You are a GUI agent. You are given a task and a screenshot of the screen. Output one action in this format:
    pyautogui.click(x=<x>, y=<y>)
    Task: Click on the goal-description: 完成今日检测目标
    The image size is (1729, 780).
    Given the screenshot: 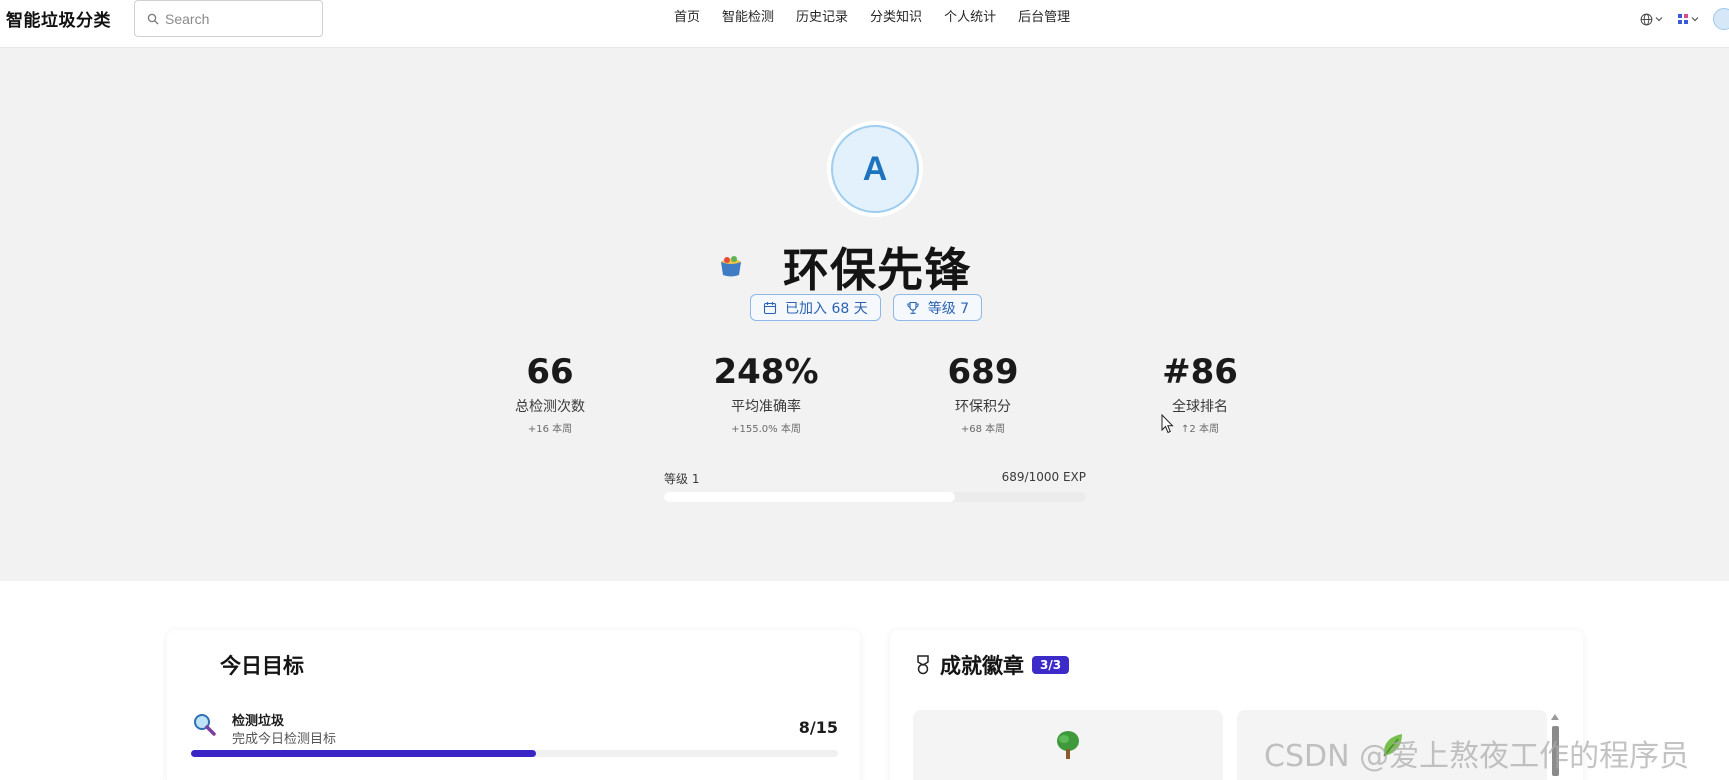 What is the action you would take?
    pyautogui.click(x=284, y=739)
    